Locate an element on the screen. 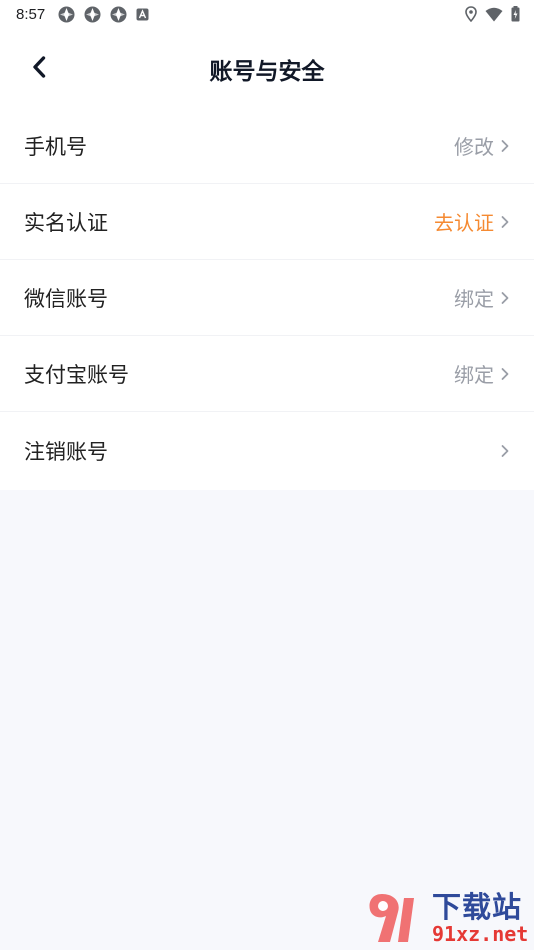 The height and width of the screenshot is (950, 534). watermark-text: 下载站 91xz.net is located at coordinates (480, 917).